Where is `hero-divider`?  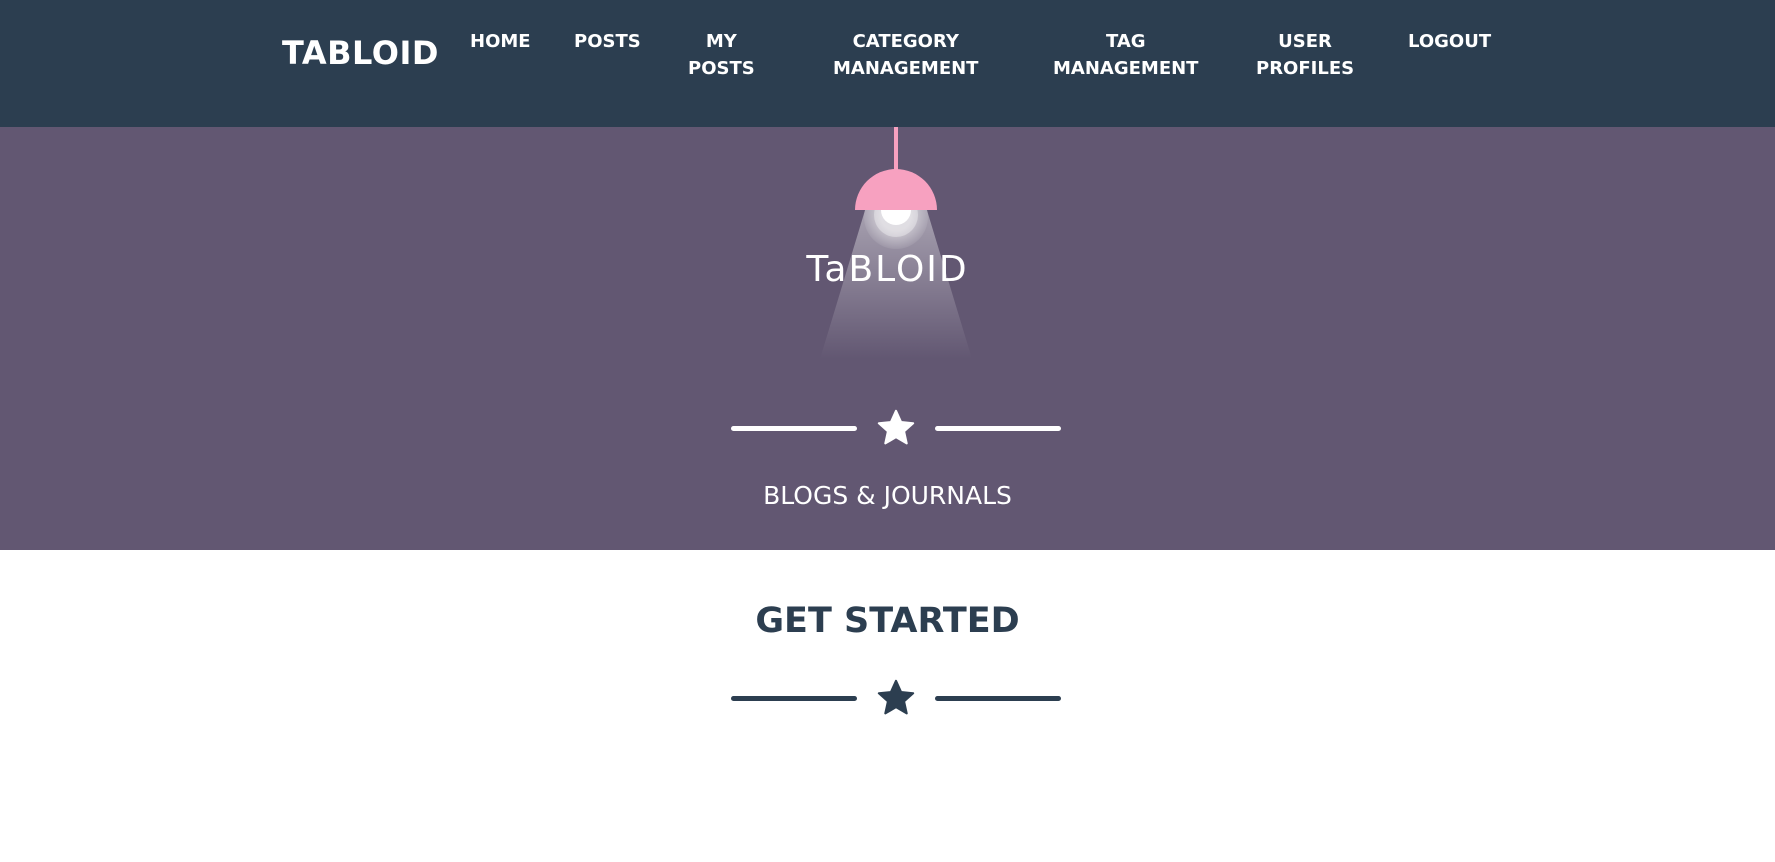 hero-divider is located at coordinates (896, 429).